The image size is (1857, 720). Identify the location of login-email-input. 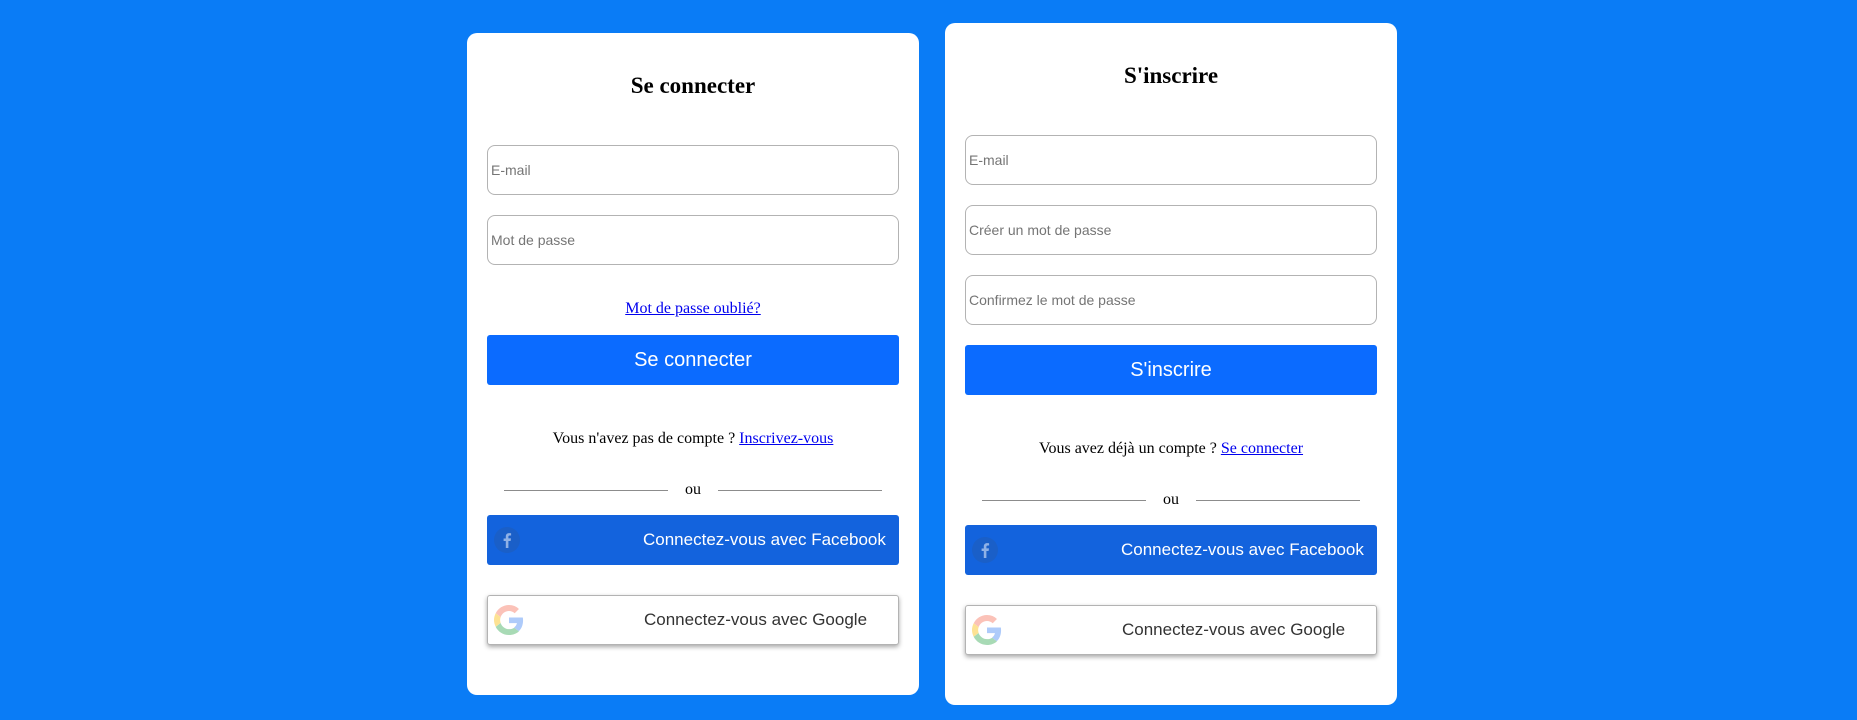
(693, 170).